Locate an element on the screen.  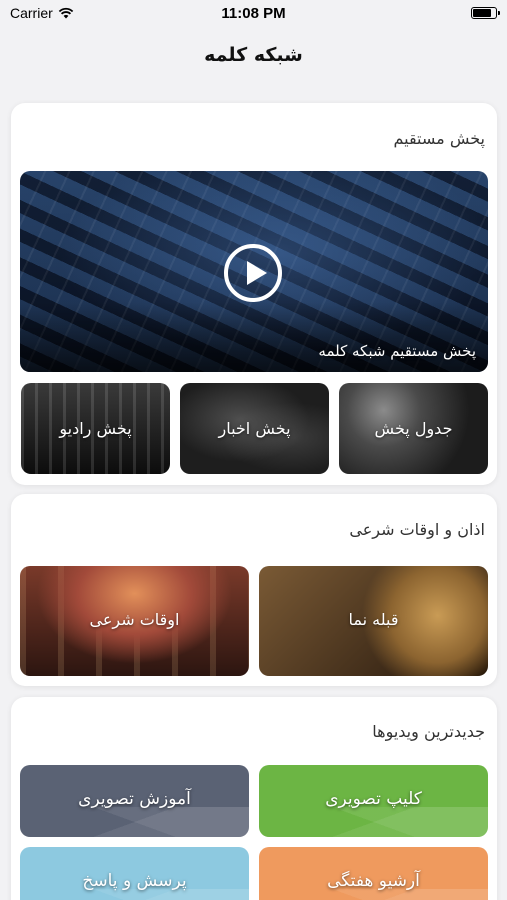
prayer-times-label: اوقات شرعی is located at coordinates (134, 619).